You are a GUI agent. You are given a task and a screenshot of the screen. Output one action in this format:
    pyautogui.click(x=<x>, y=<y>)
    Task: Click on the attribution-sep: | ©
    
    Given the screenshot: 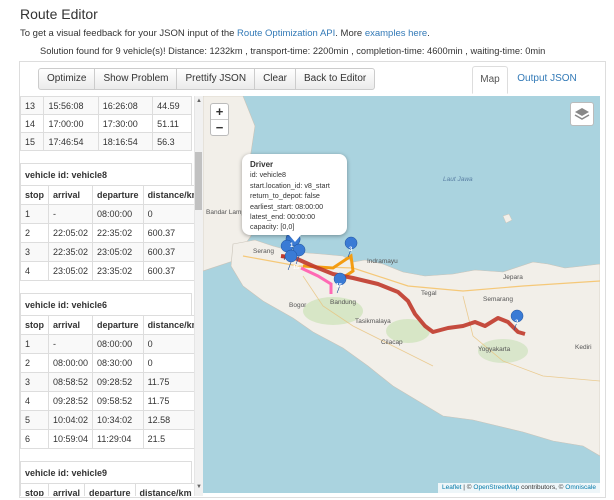 What is the action you would take?
    pyautogui.click(x=467, y=487)
    